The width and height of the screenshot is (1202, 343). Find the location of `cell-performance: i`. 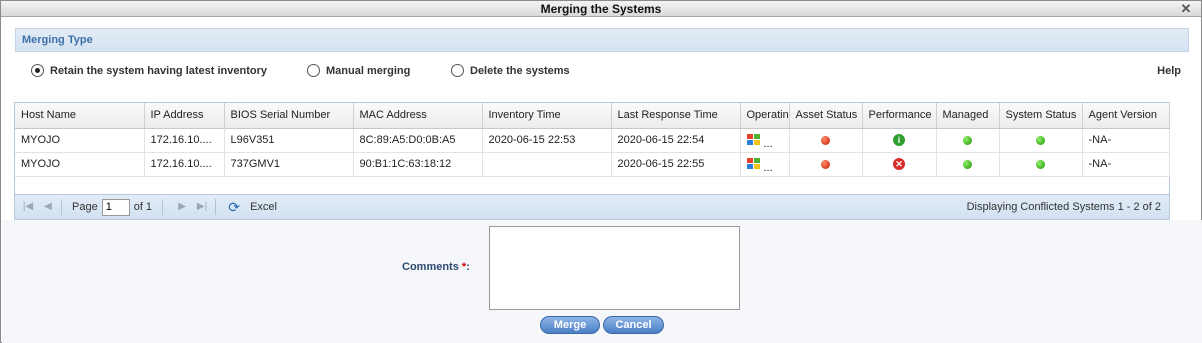

cell-performance: i is located at coordinates (899, 140).